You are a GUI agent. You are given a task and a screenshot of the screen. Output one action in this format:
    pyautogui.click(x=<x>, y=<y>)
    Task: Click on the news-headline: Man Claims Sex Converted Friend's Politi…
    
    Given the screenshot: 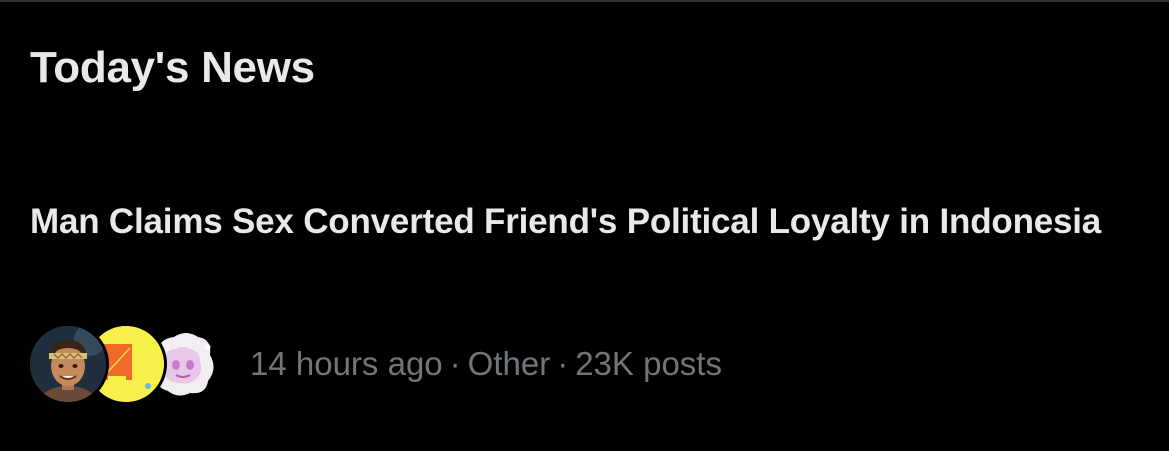 What is the action you would take?
    pyautogui.click(x=575, y=222)
    